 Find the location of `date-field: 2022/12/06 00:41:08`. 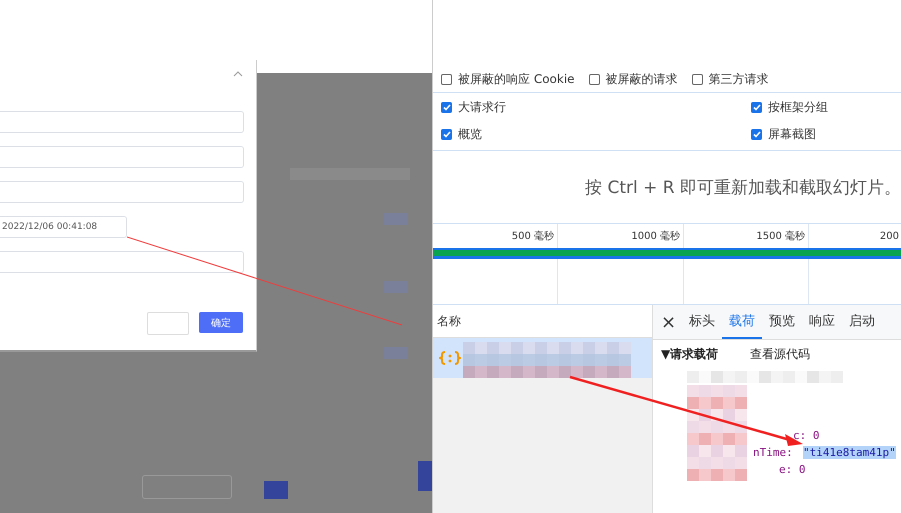

date-field: 2022/12/06 00:41:08 is located at coordinates (63, 227).